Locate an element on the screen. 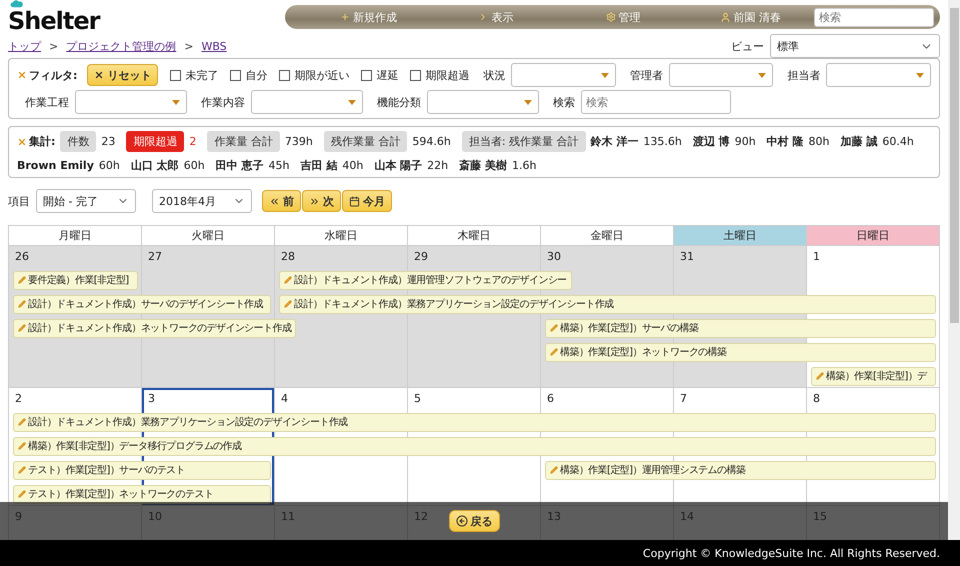  field-label: 作業工程 is located at coordinates (47, 102).